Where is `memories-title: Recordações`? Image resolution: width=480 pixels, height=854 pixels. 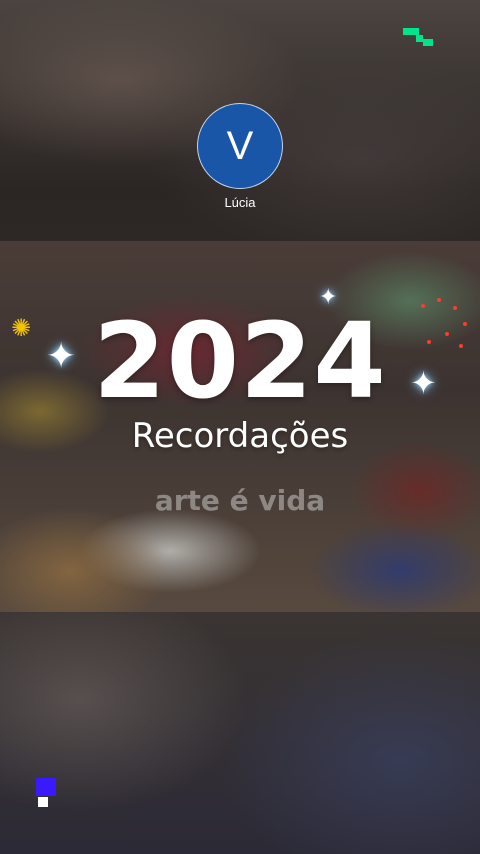 memories-title: Recordações is located at coordinates (240, 436).